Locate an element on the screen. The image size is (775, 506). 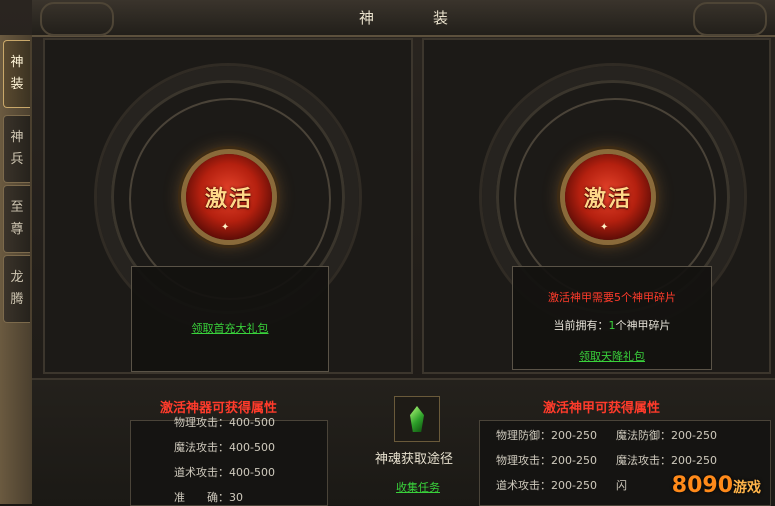
tab-shenbing-label: 神 兵 is located at coordinates (17, 148).